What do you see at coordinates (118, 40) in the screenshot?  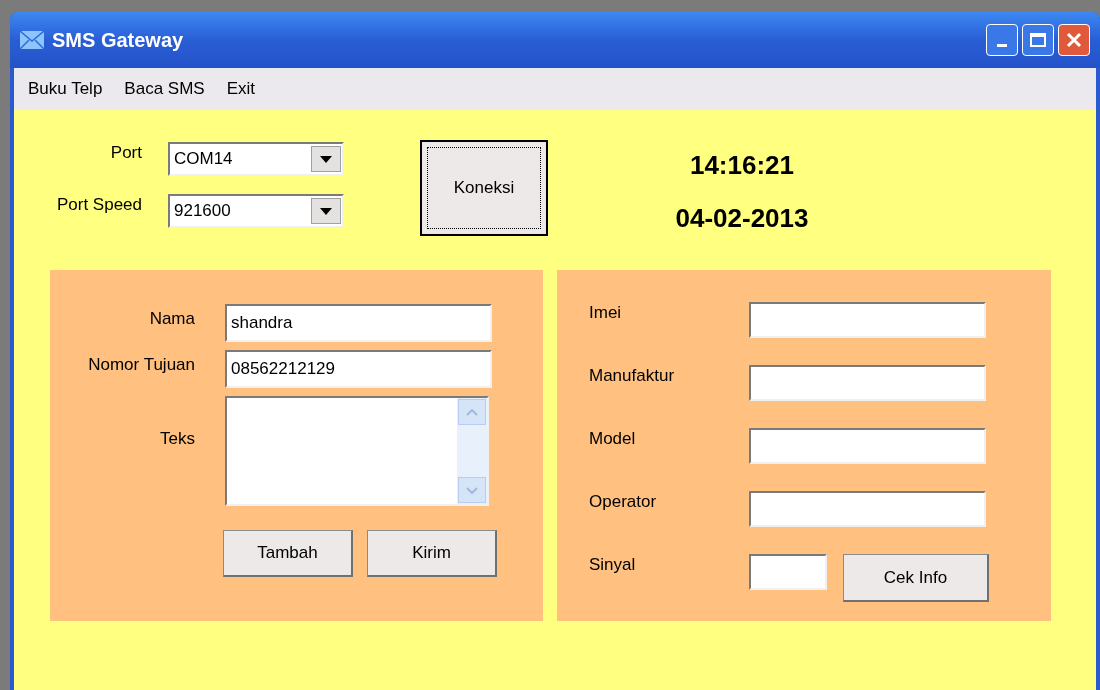 I see `window-title: SMS Gateway` at bounding box center [118, 40].